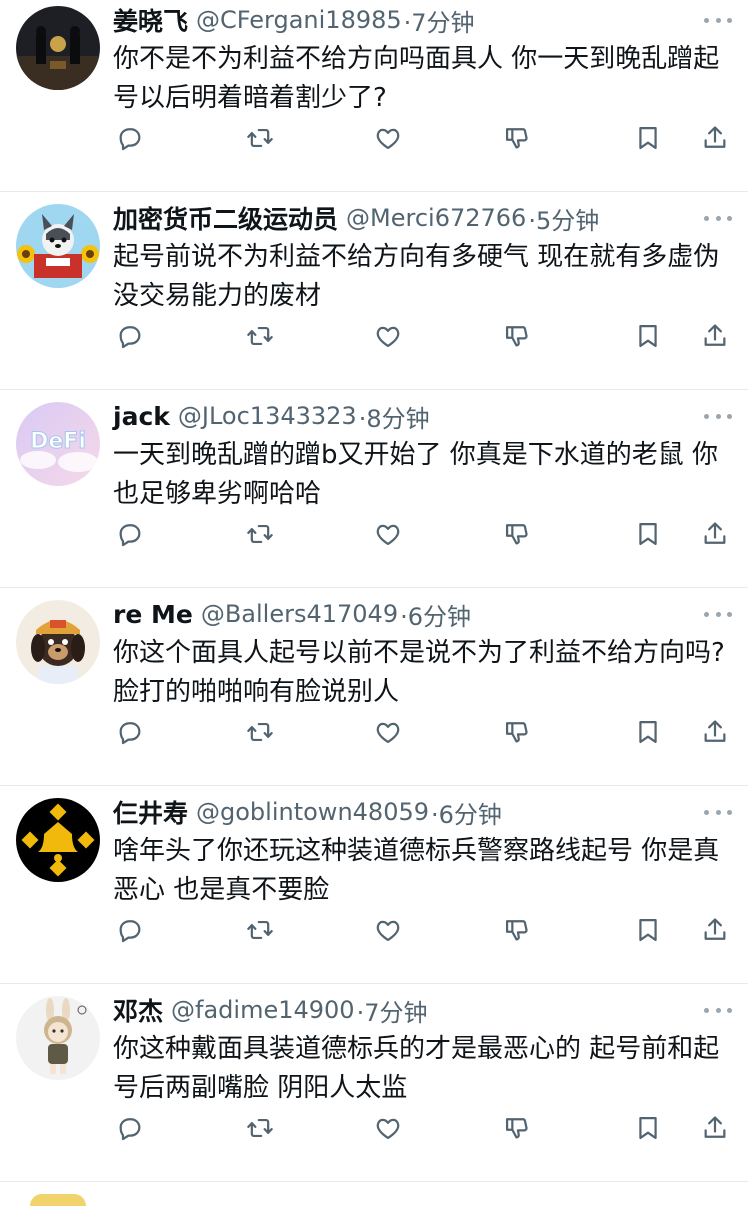 This screenshot has width=748, height=1206. I want to click on tweet-text: 啥年头了你还玩这种装道德标兵警察路线起号 你是真恶心 也是真不要脸, so click(416, 870).